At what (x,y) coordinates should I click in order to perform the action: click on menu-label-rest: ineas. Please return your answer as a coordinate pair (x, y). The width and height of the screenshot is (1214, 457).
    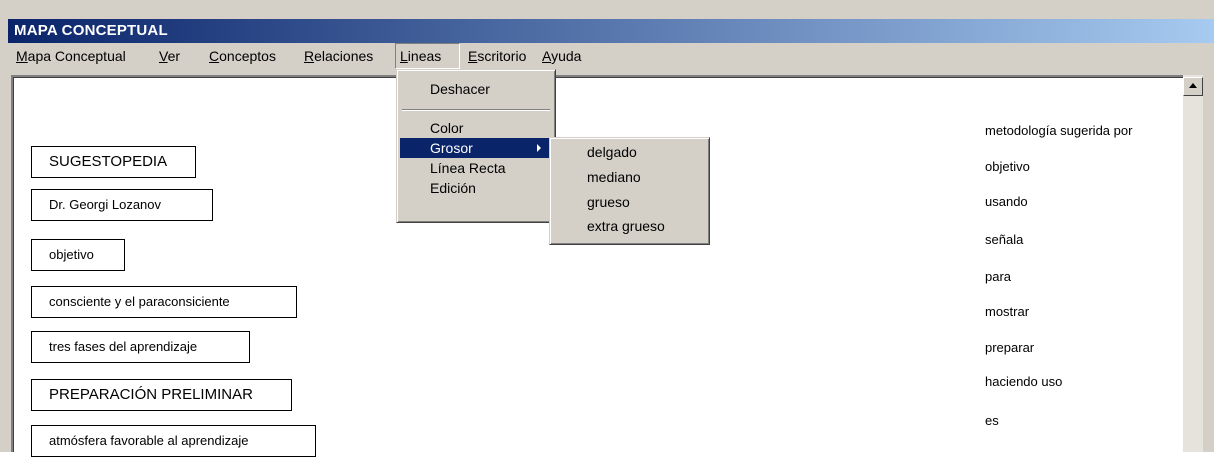
    Looking at the image, I should click on (424, 56).